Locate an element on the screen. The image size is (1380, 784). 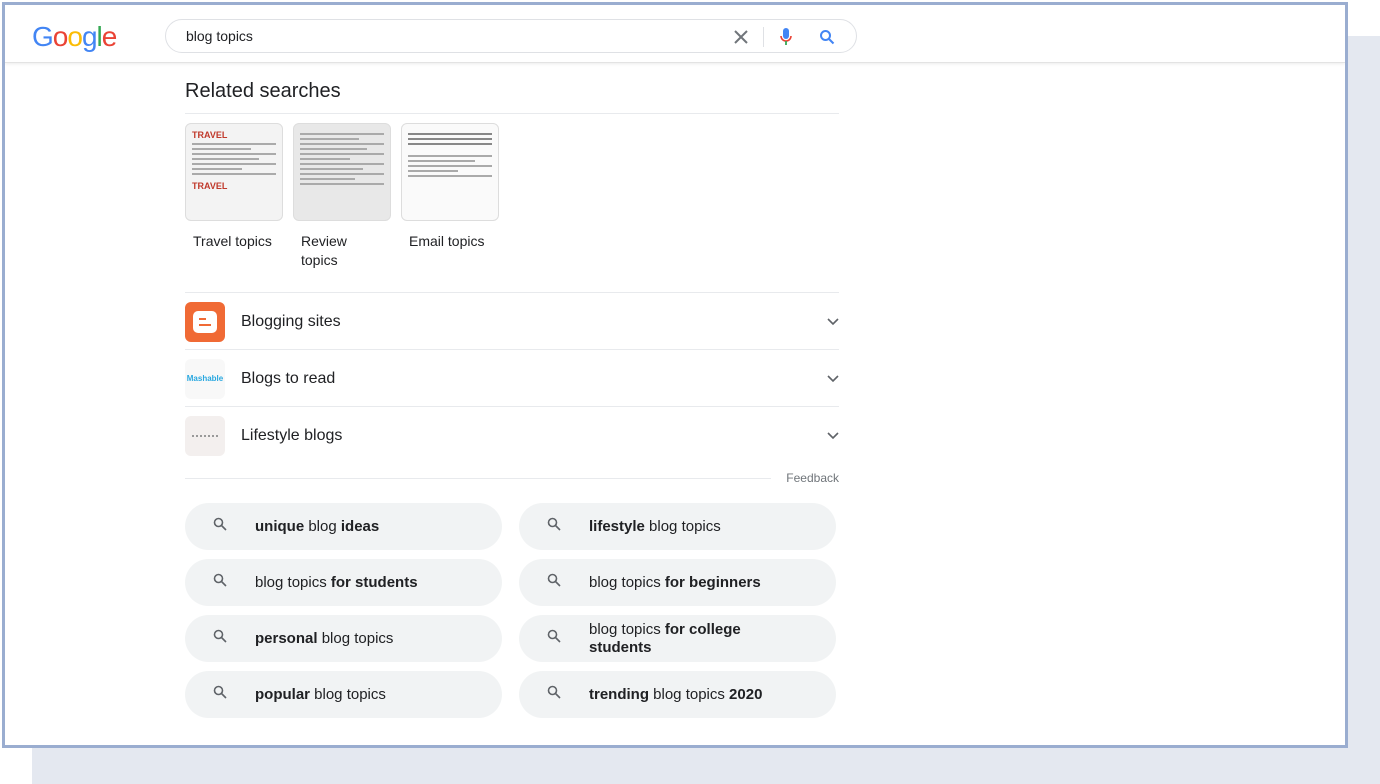
query-text: trending blog topics 2020 is located at coordinates (676, 694).